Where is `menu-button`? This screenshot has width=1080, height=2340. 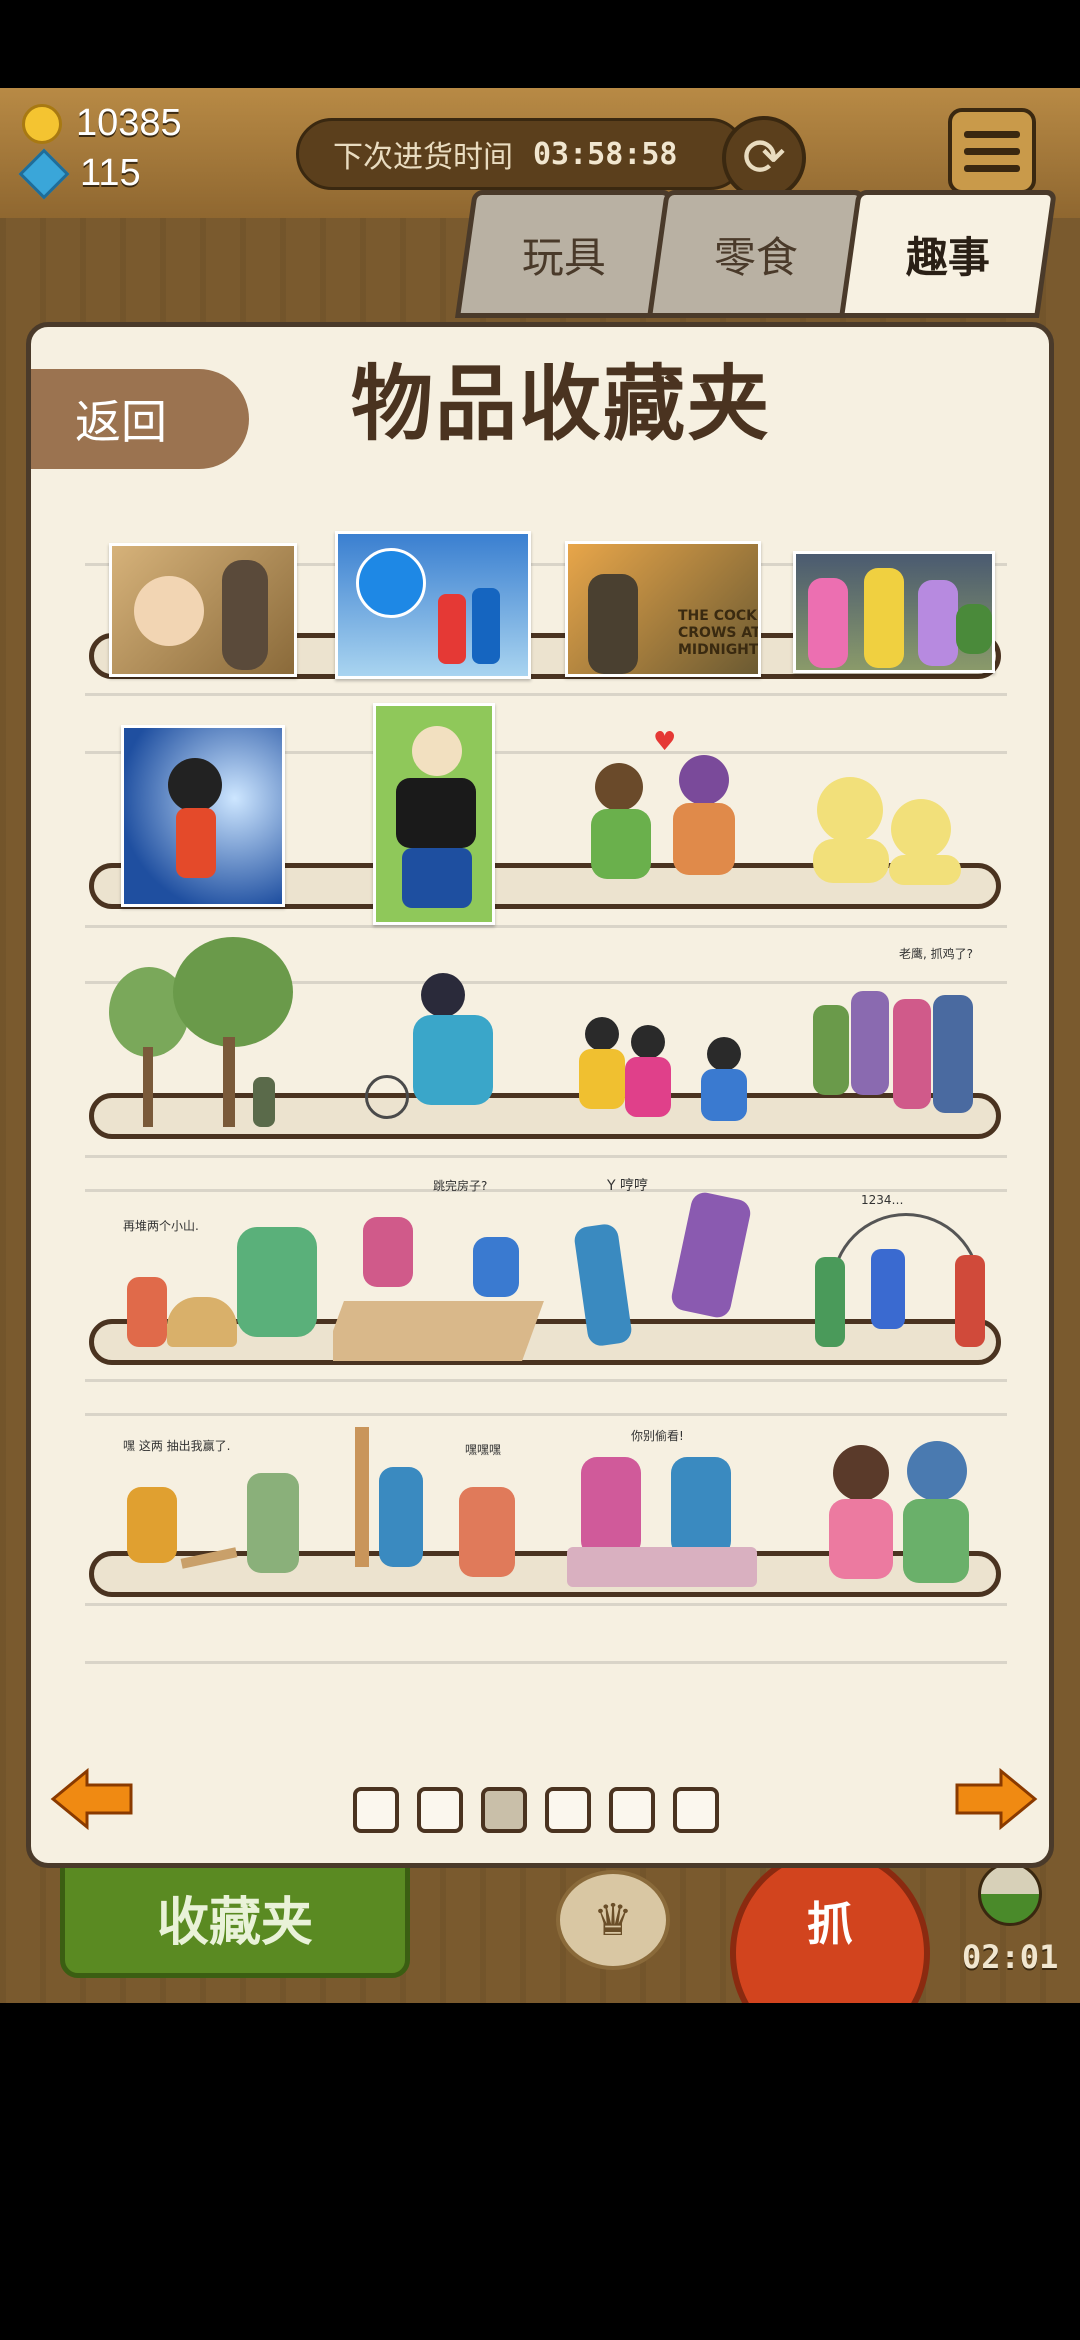 menu-button is located at coordinates (992, 151).